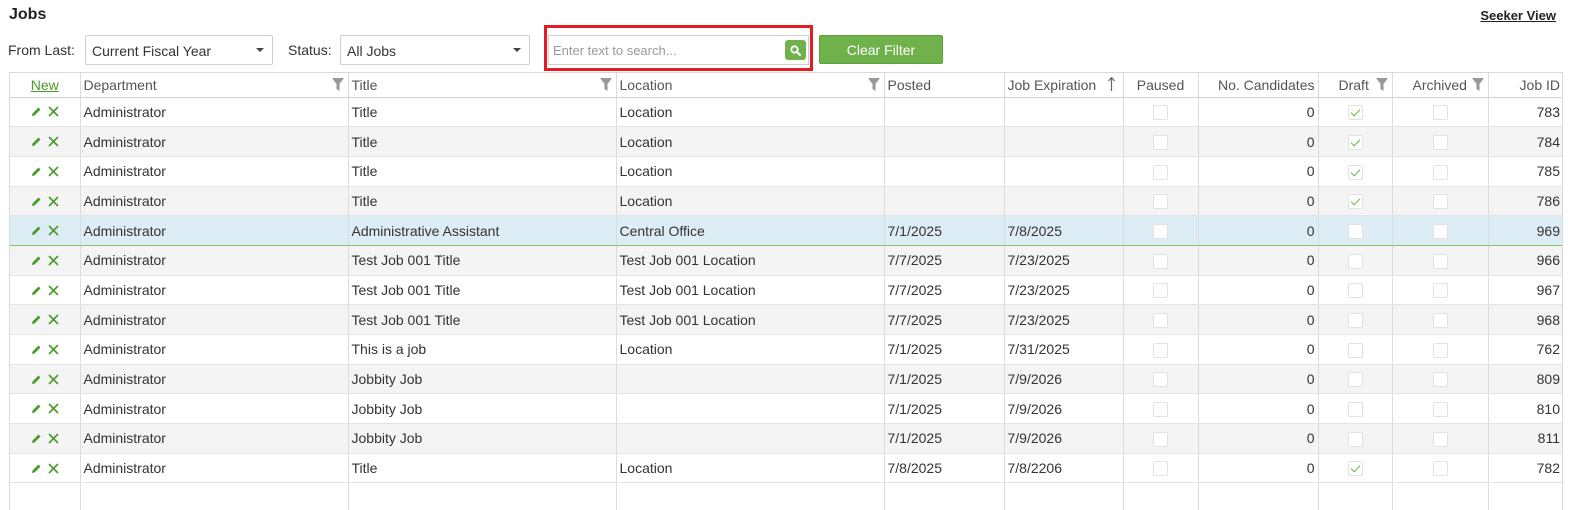  I want to click on column-header-posted: Posted, so click(944, 85).